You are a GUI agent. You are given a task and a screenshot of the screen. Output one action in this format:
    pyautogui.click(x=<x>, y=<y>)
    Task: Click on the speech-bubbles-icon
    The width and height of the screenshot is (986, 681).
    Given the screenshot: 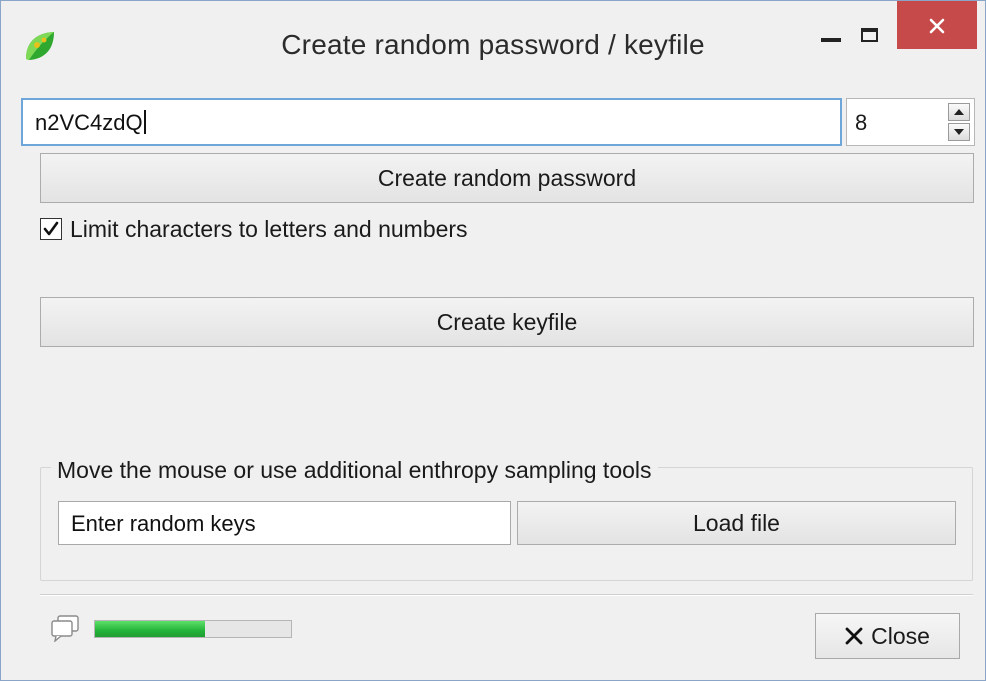 What is the action you would take?
    pyautogui.click(x=65, y=628)
    